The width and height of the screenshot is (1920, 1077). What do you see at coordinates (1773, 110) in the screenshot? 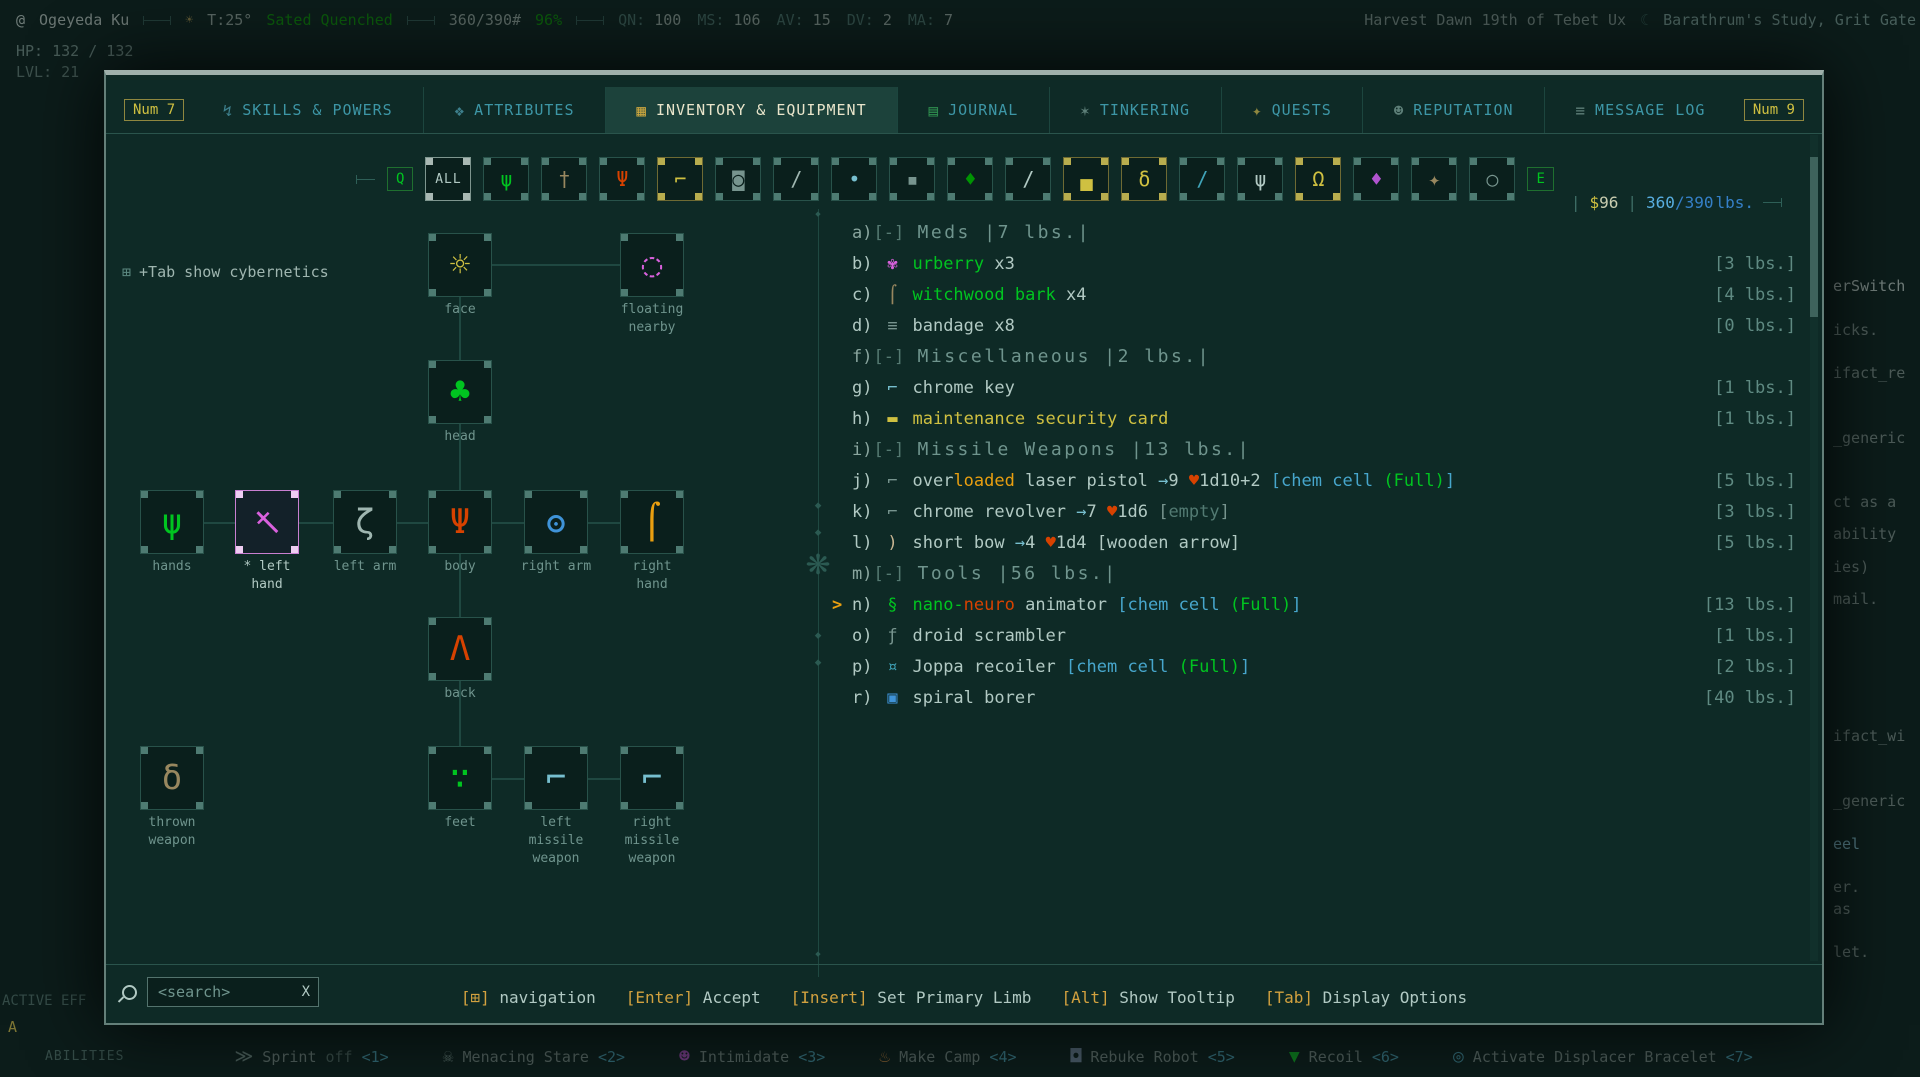
I see `num9-key-badge: Num 9` at bounding box center [1773, 110].